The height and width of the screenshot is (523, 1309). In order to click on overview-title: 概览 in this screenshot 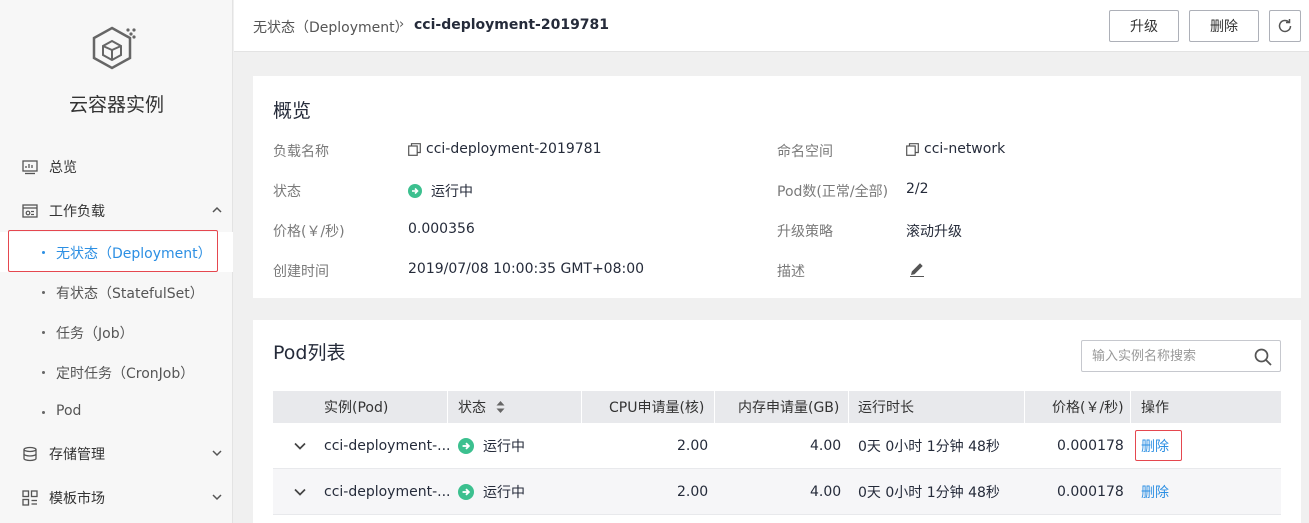, I will do `click(292, 111)`.